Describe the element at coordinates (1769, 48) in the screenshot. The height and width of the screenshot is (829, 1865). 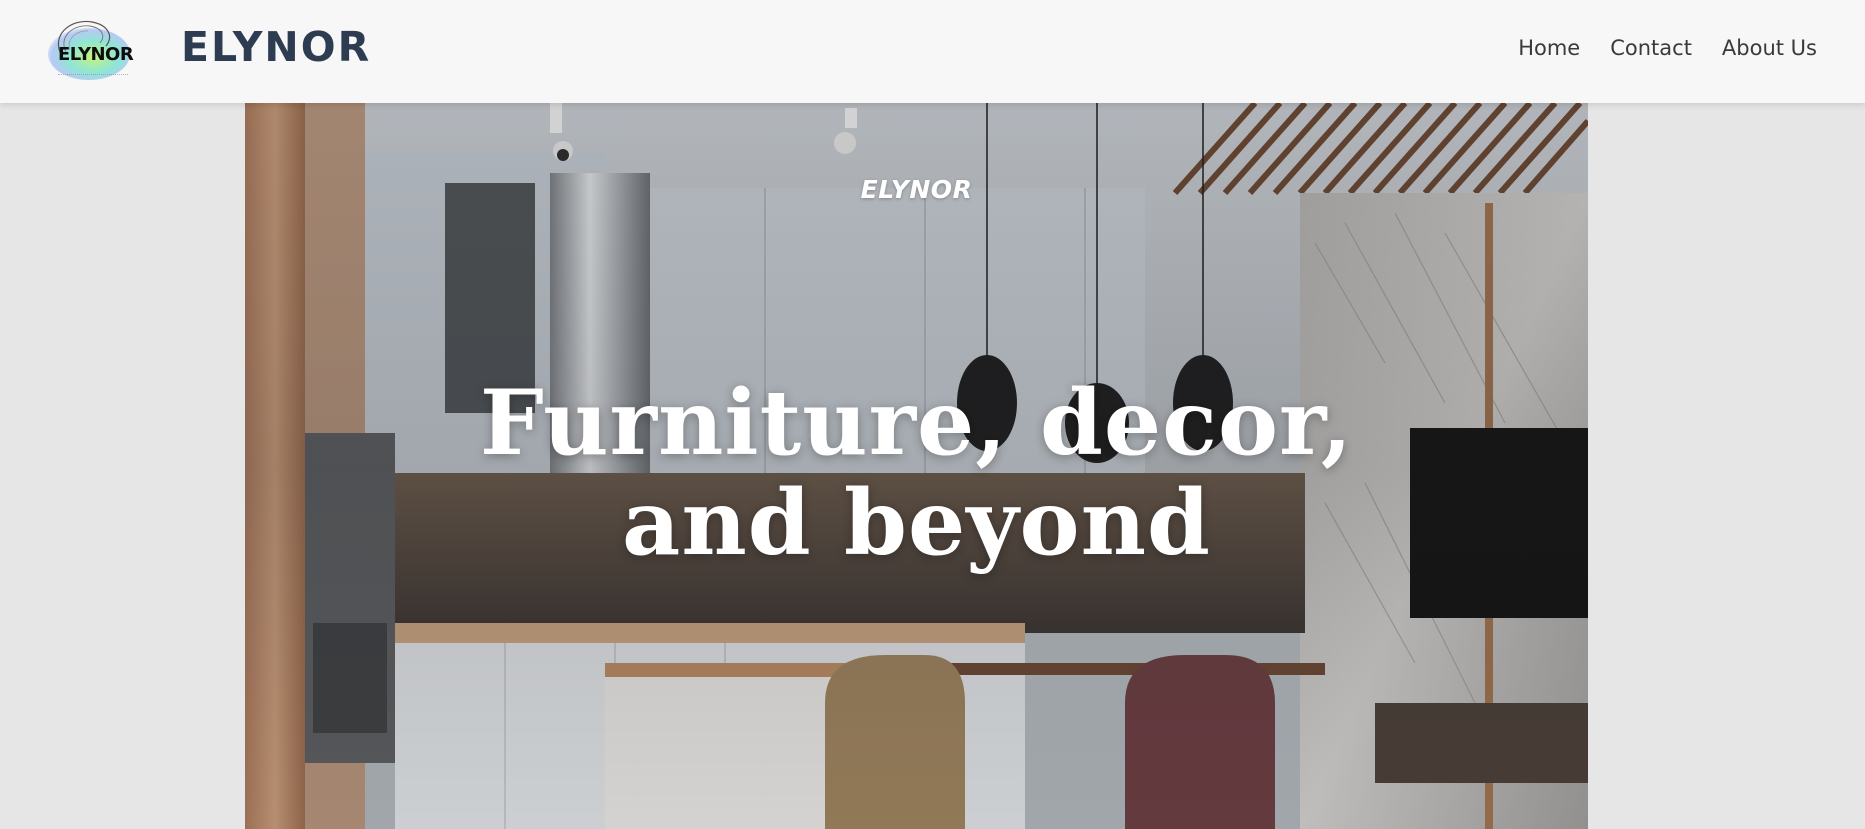
I see `nav-about-link: About Us` at that location.